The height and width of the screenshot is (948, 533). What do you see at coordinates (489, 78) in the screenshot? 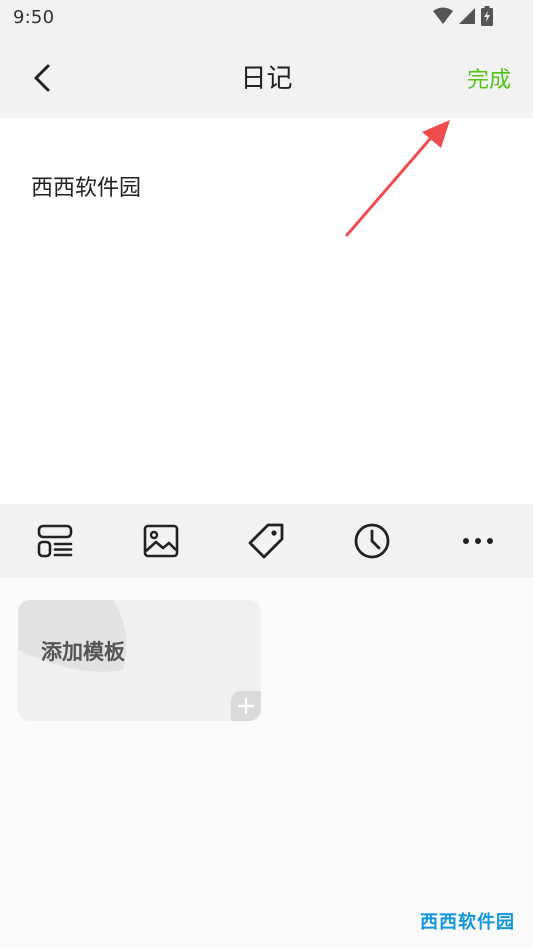
I see `done-button: 完成` at bounding box center [489, 78].